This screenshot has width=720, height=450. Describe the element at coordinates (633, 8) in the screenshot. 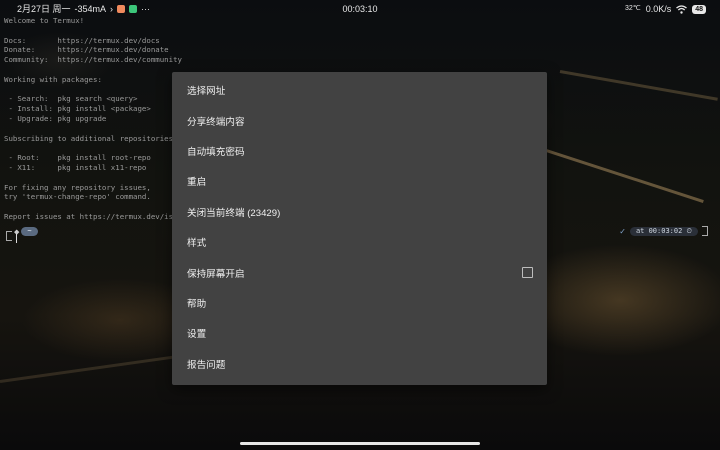

I see `temperature: 32℃` at that location.